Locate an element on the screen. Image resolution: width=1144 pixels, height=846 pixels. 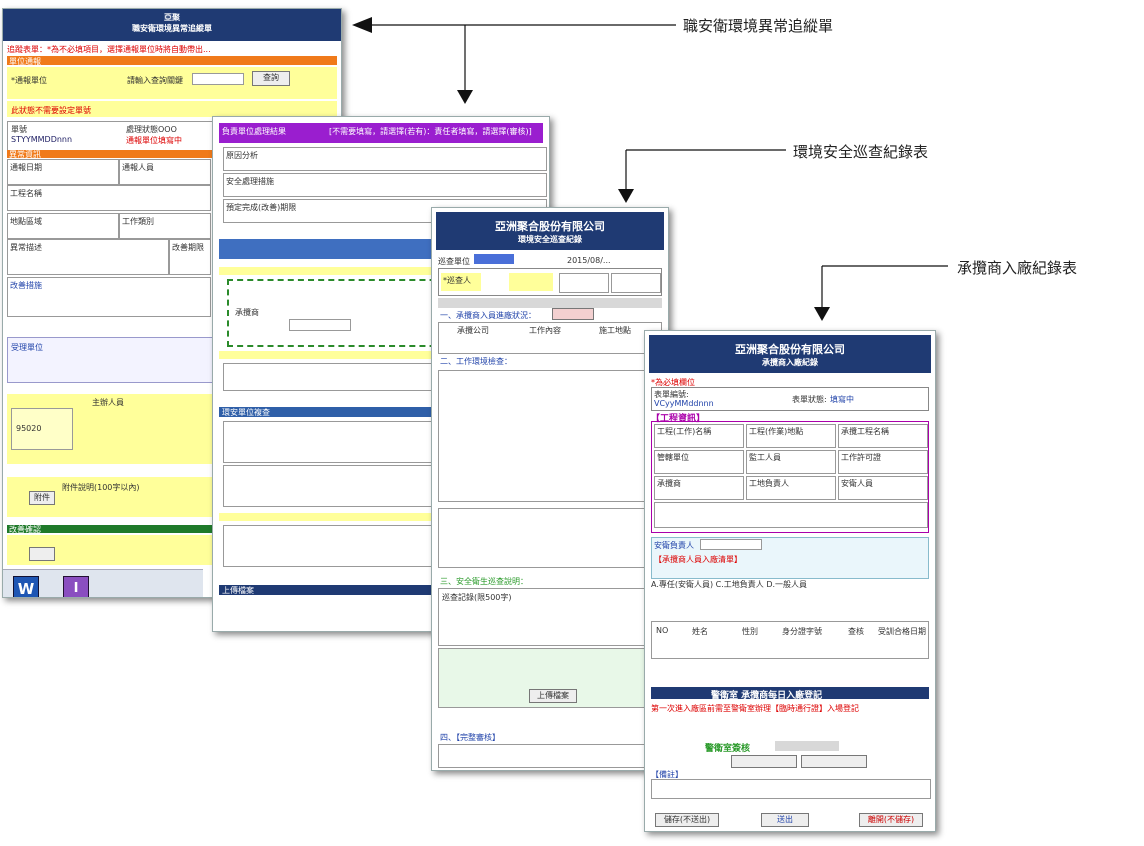
form1b-header-right: [不需要填寫，請選擇(若有)：責任者填寫，請選擇(審核)] is located at coordinates (430, 131).